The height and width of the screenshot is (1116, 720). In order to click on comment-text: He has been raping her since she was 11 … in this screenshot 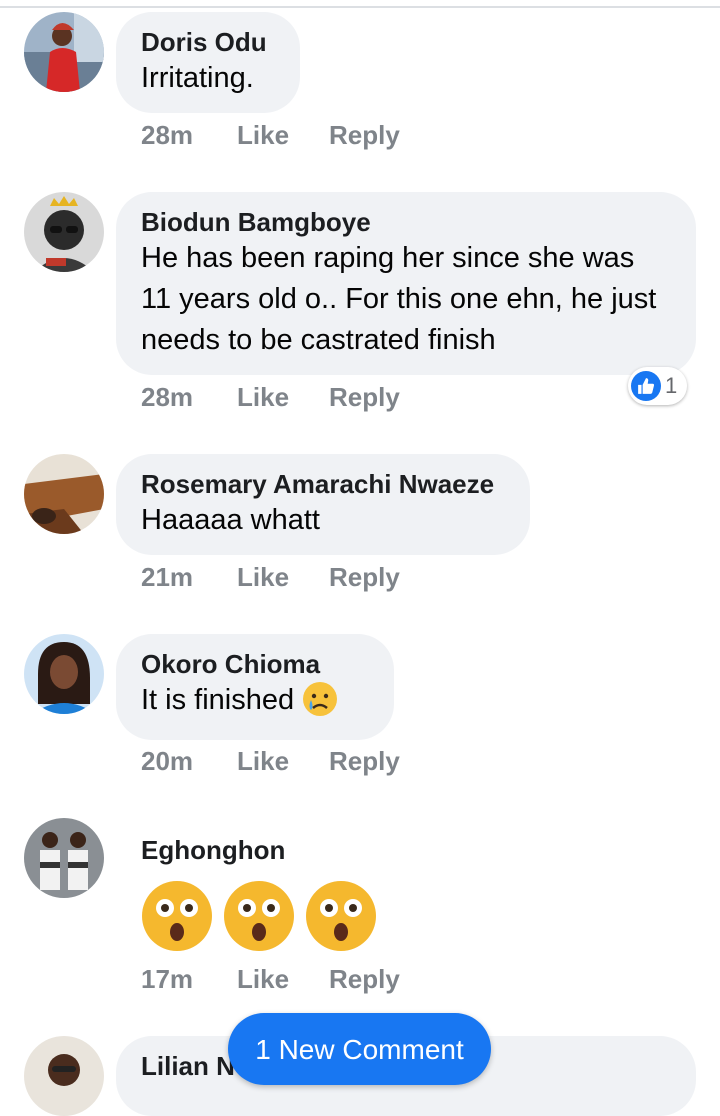, I will do `click(399, 299)`.